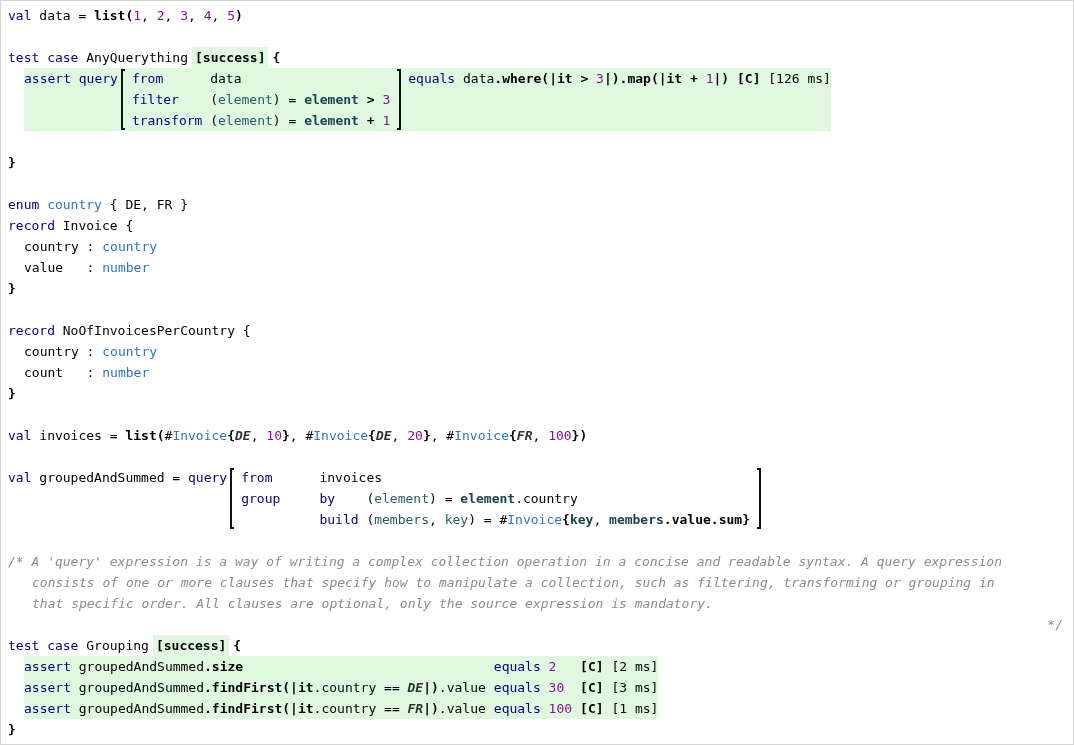  I want to click on expected-value: equals 2, so click(525, 667).